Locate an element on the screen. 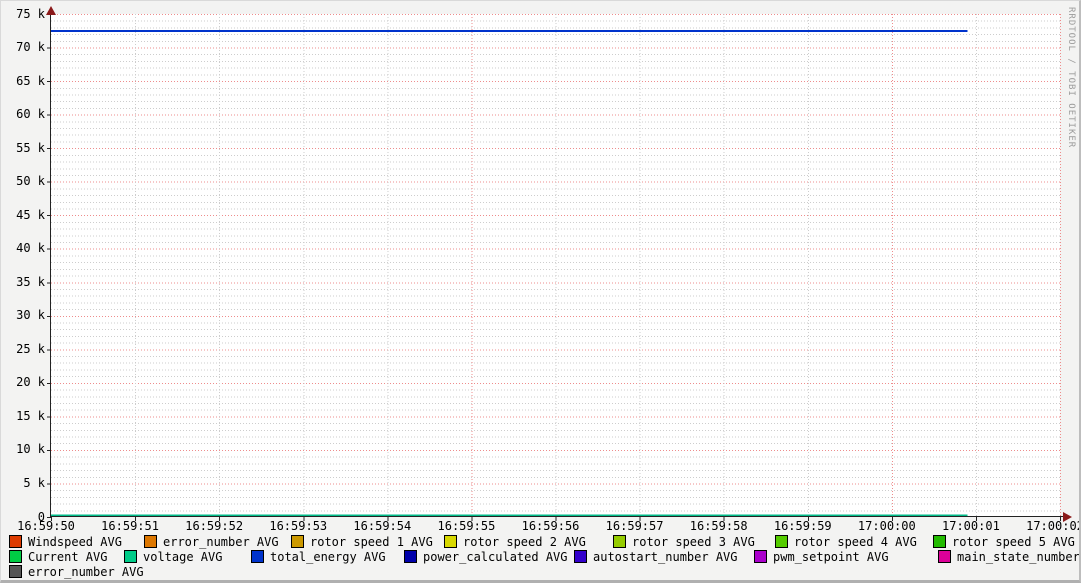 This screenshot has height=583, width=1081. x-tick-label: 17:00:02 is located at coordinates (1053, 526).